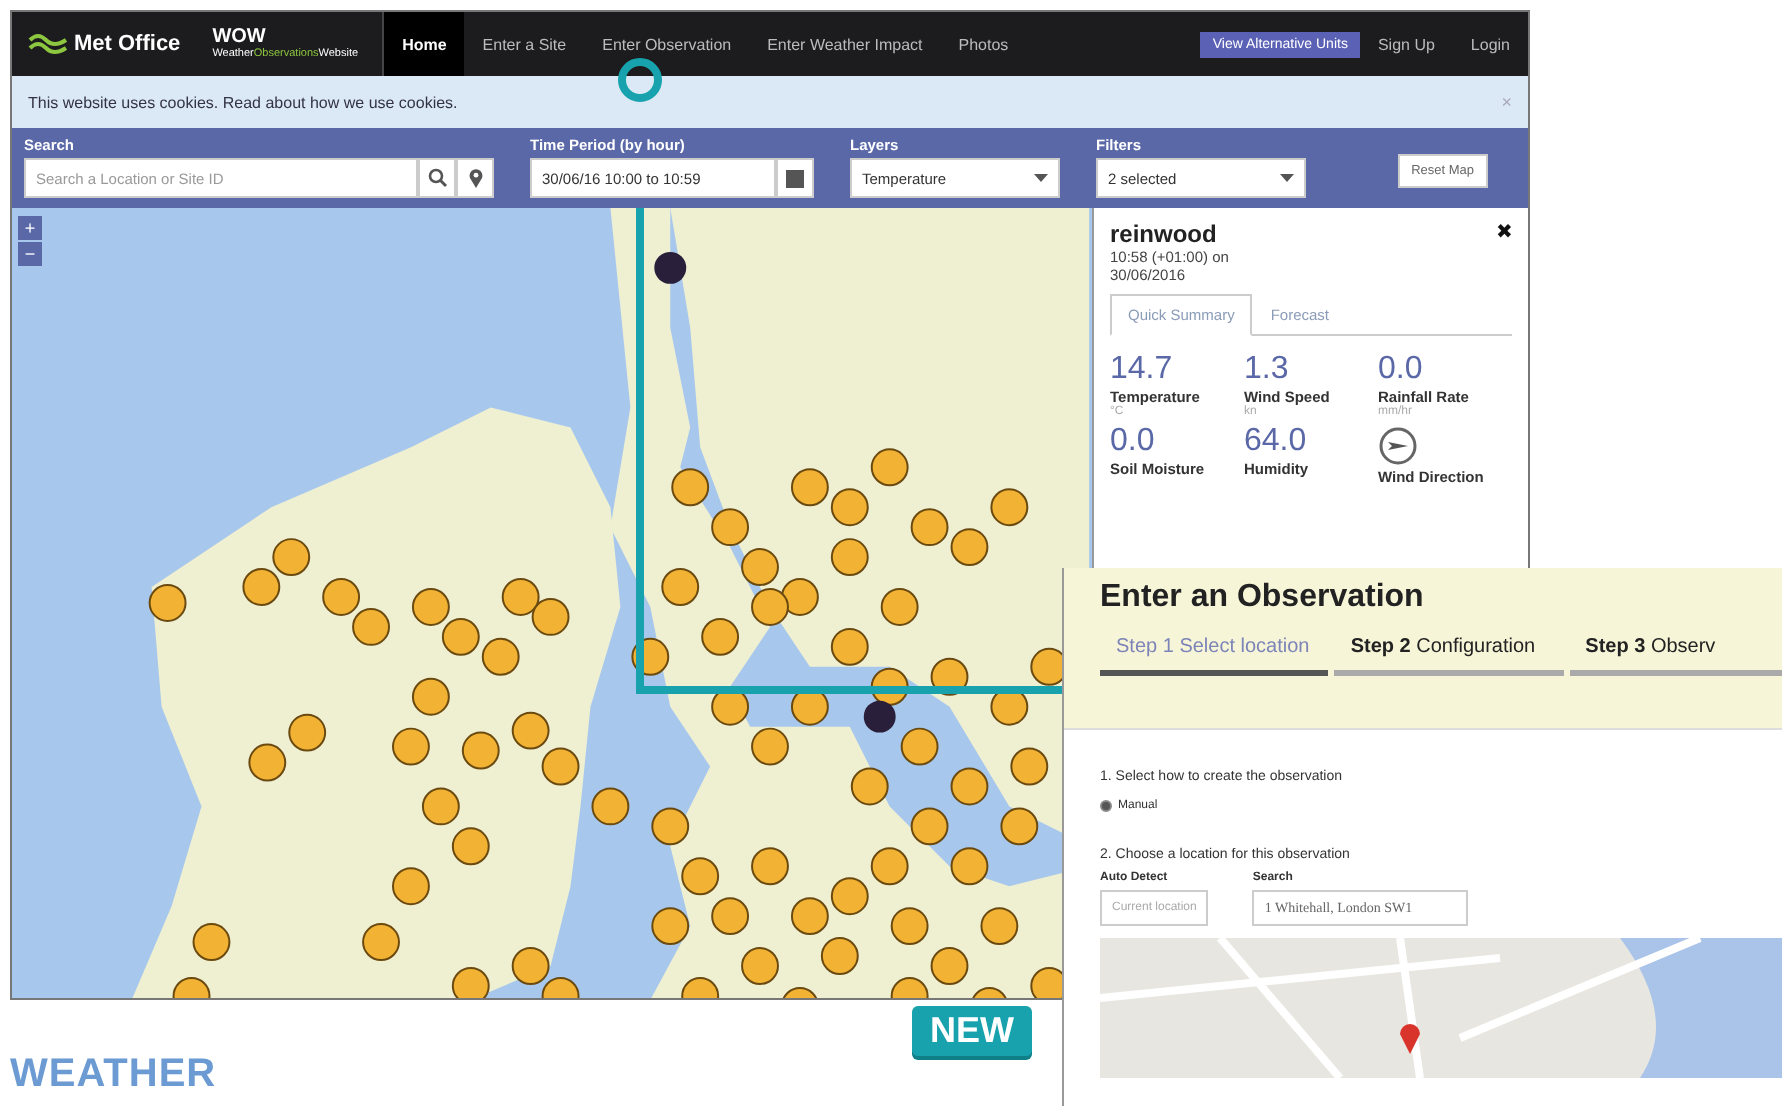 The width and height of the screenshot is (1782, 1106). Describe the element at coordinates (1490, 44) in the screenshot. I see `login-link: Login` at that location.